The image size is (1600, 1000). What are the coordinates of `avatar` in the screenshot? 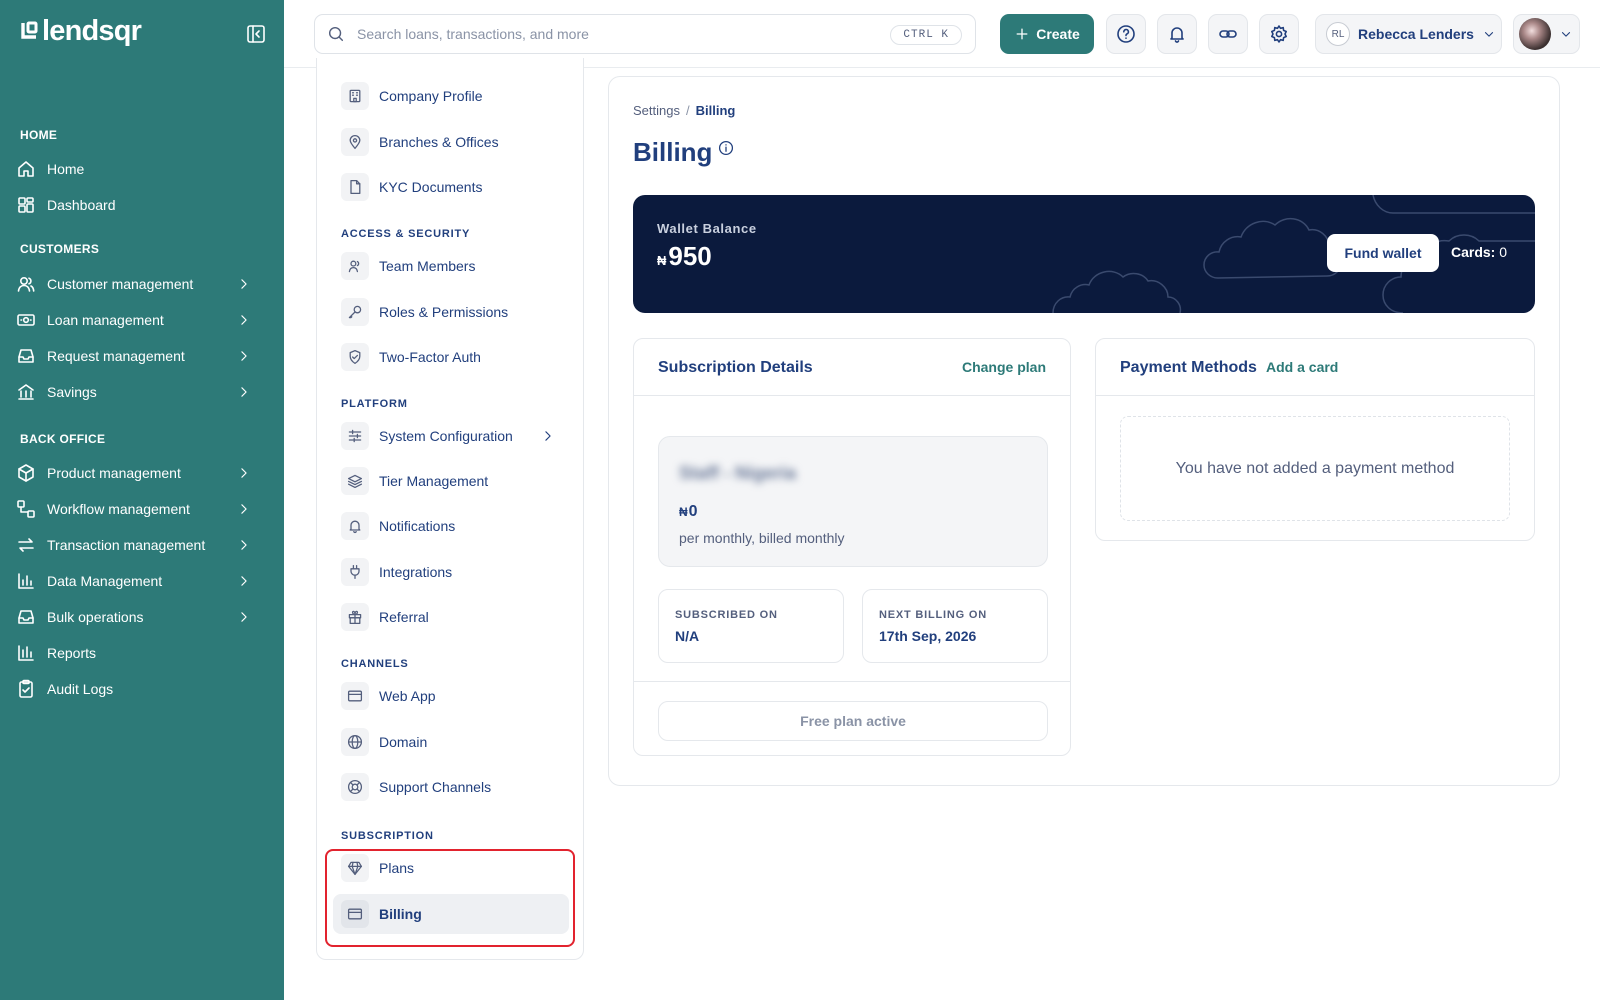 It's located at (1535, 34).